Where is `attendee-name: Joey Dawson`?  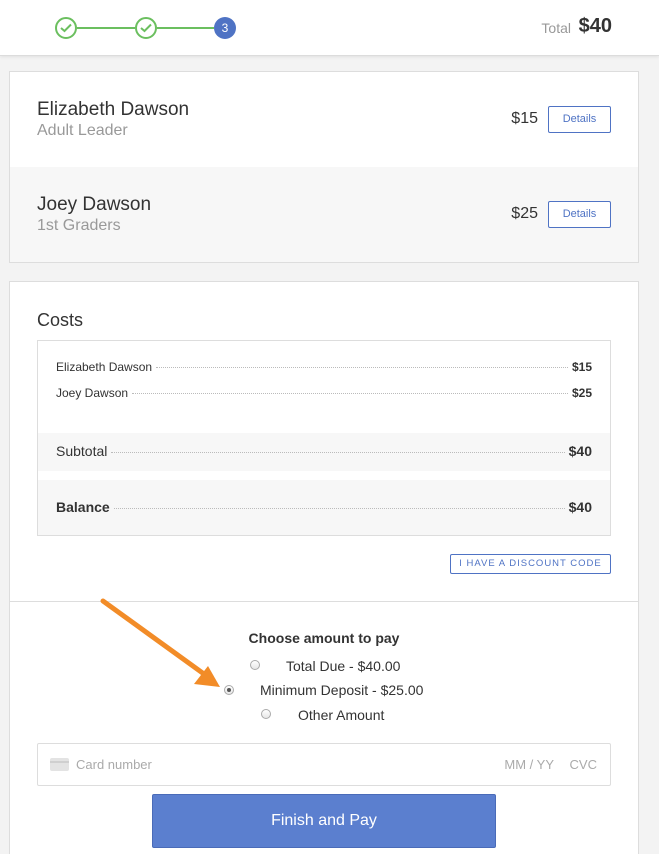
attendee-name: Joey Dawson is located at coordinates (94, 204).